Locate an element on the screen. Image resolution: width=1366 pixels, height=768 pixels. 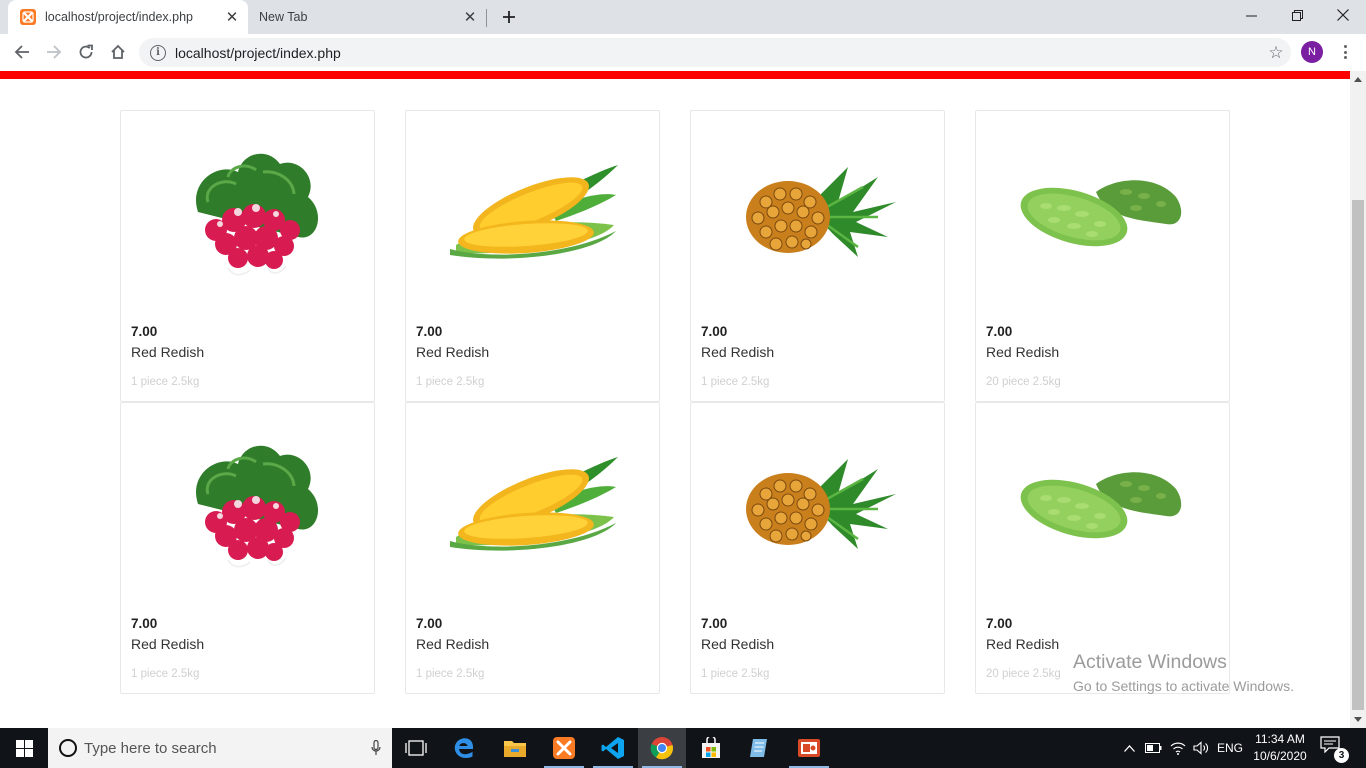
search-placeholder: Type here to search is located at coordinates (150, 748).